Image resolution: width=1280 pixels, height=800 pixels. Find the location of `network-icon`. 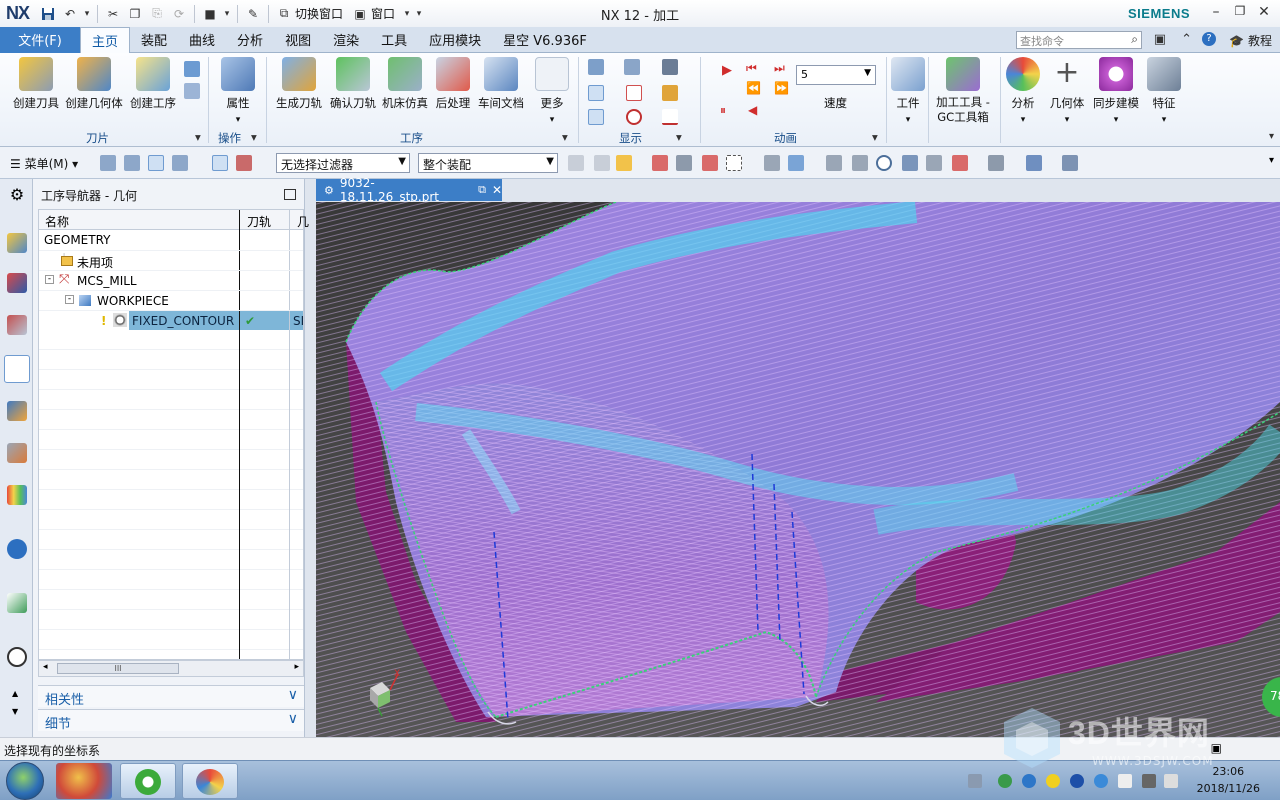

network-icon is located at coordinates (1149, 781).